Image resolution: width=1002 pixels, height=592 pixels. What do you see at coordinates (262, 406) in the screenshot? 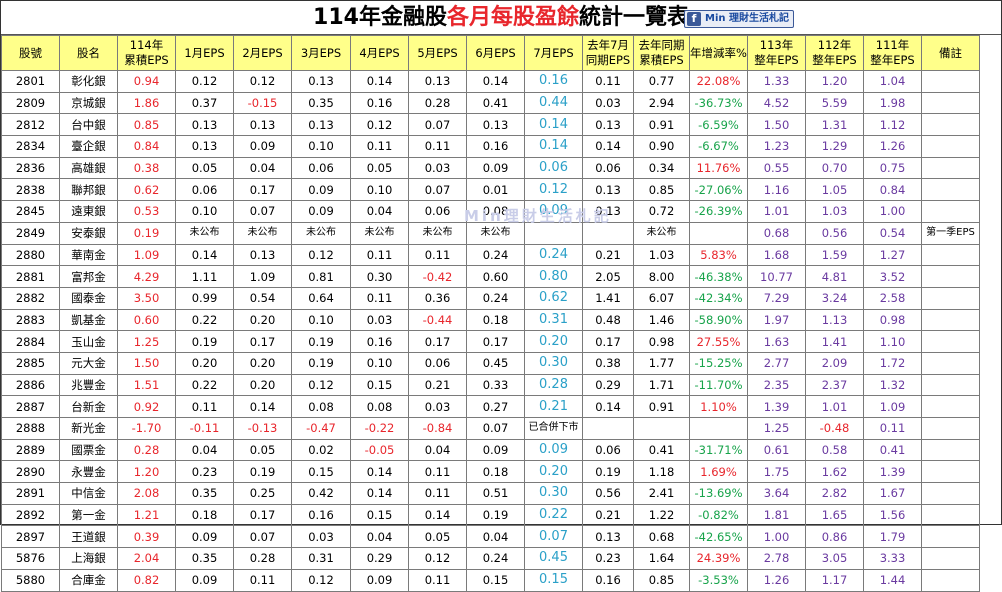
I see `cell-m2: 0.14` at bounding box center [262, 406].